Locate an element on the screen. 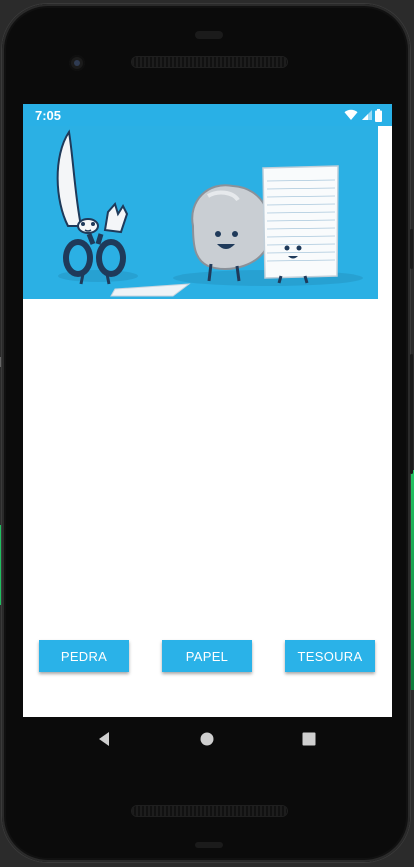 The width and height of the screenshot is (414, 867). rock-character-icon is located at coordinates (231, 233).